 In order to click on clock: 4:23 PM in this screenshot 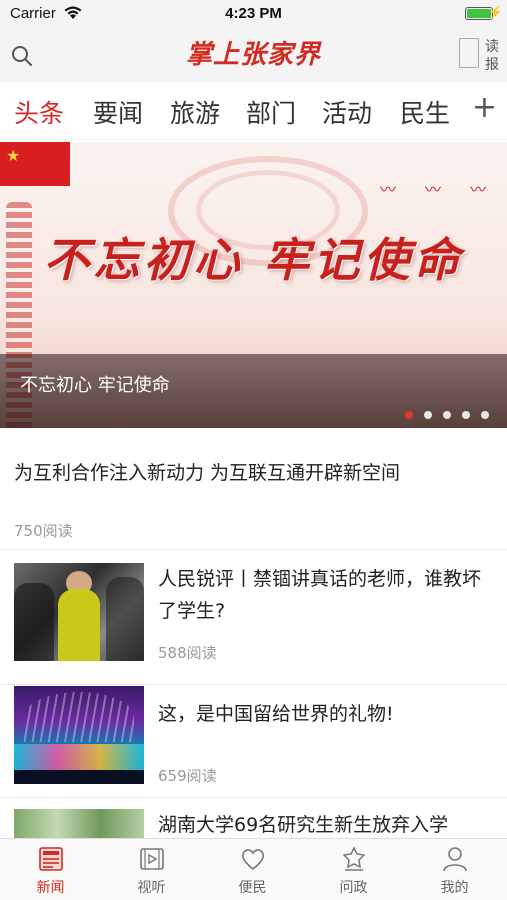, I will do `click(253, 13)`.